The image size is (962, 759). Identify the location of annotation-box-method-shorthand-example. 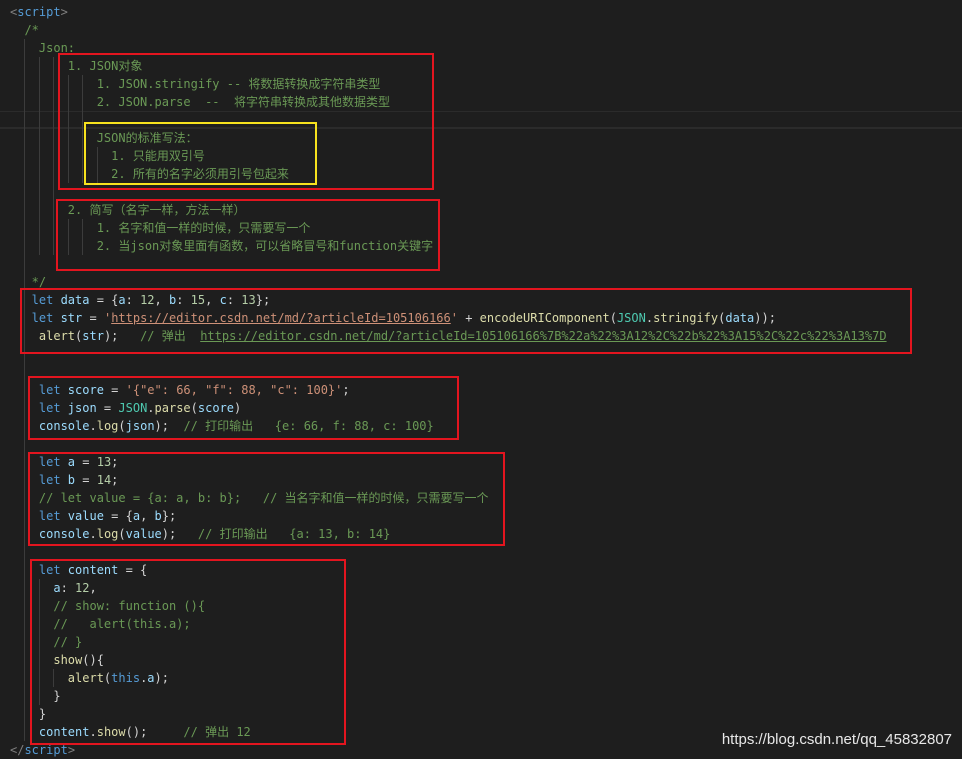
(188, 652).